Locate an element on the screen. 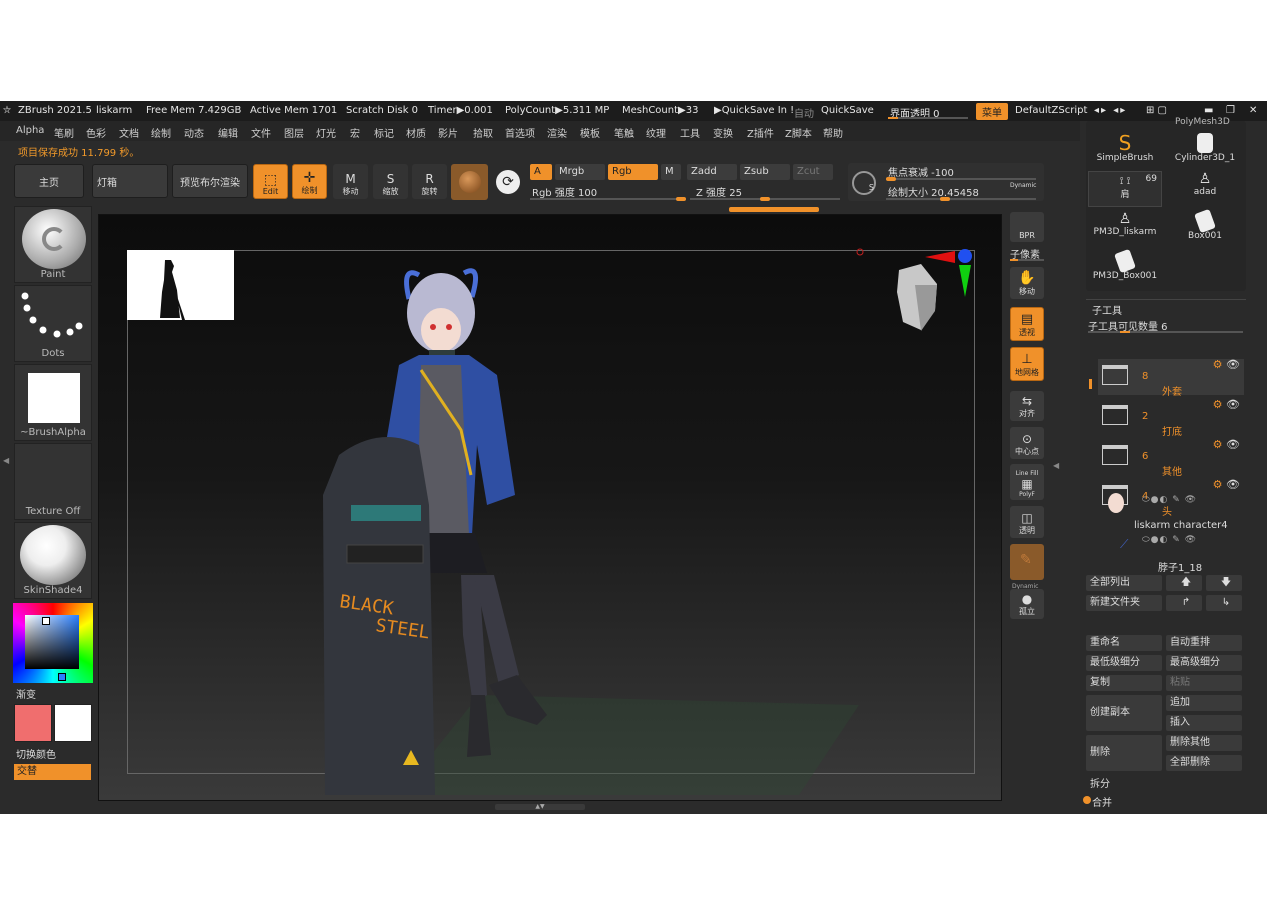 The height and width of the screenshot is (915, 1267). subtool-folder: 8 外套 ⚙ 👁 is located at coordinates (1171, 378).